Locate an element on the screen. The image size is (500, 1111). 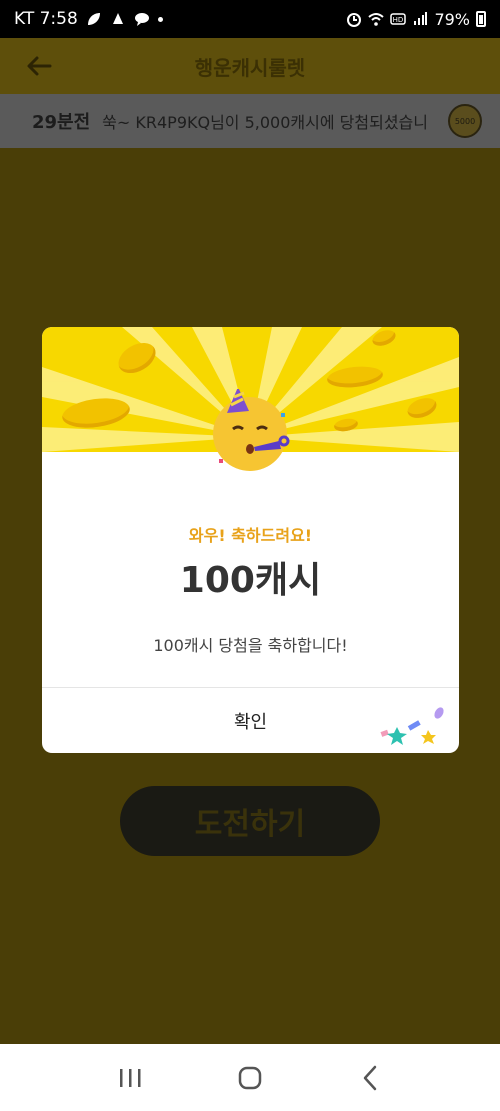
winner-ticker: 29분전 쑥~ KR4P9KQ님이 5,000캐시에 당첨되셨습니 5000 is located at coordinates (250, 121).